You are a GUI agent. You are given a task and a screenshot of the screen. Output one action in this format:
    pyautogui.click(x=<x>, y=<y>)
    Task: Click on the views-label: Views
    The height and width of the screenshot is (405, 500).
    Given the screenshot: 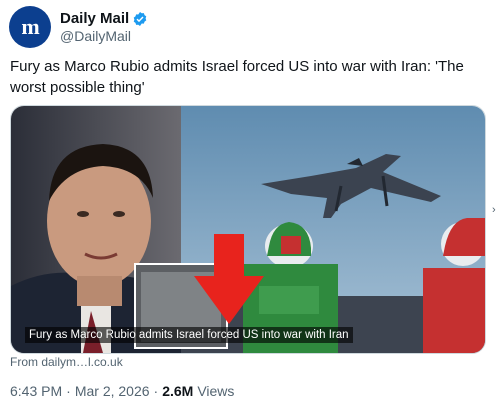 What is the action you would take?
    pyautogui.click(x=216, y=391)
    